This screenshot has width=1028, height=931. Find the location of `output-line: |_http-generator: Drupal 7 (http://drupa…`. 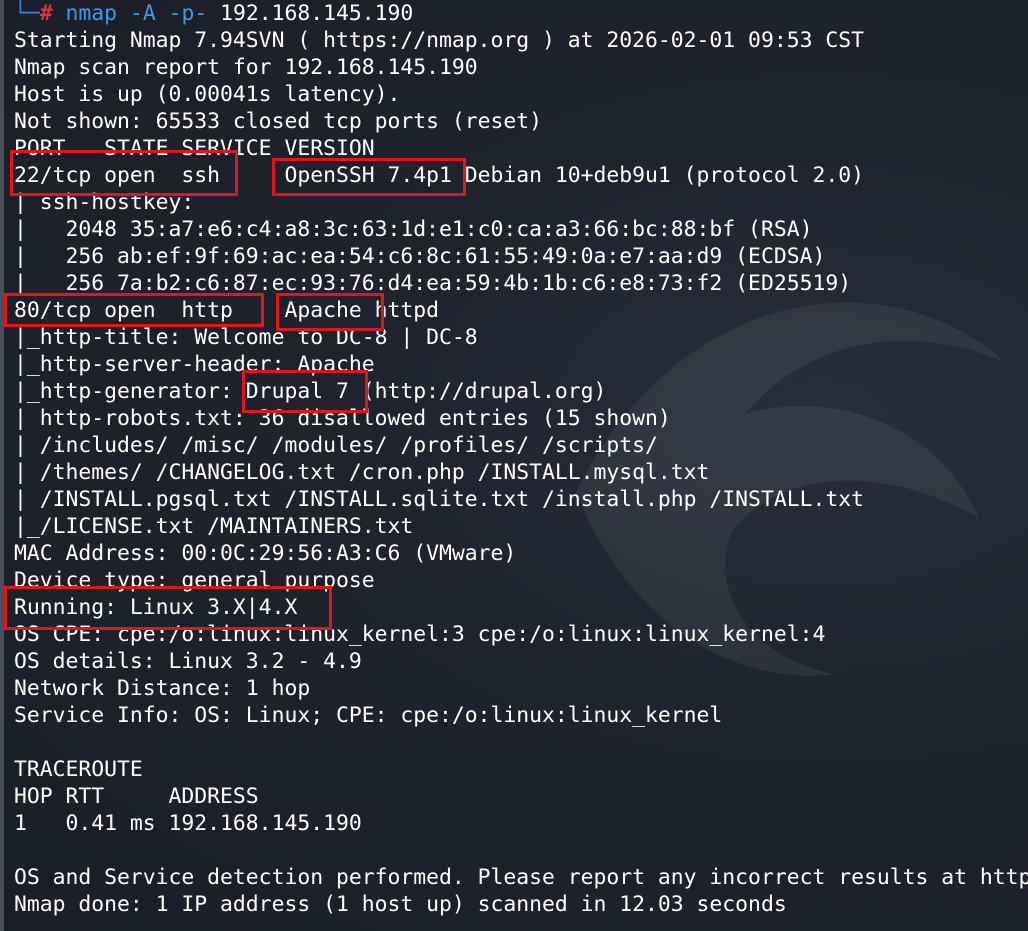

output-line: |_http-generator: Drupal 7 (http://drupa… is located at coordinates (310, 391).